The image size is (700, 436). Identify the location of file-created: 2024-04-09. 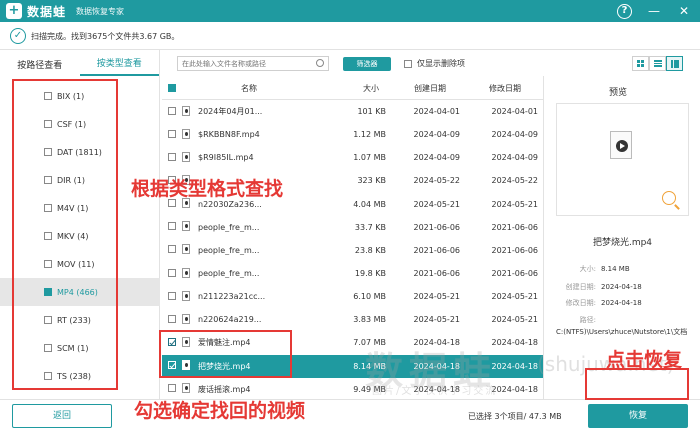
(437, 135).